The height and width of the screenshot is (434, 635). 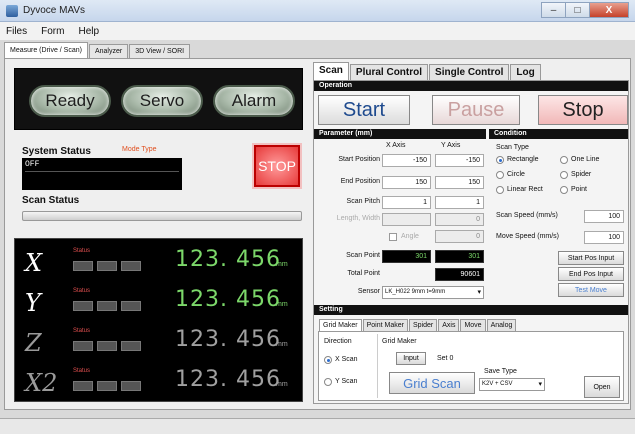 What do you see at coordinates (459, 256) in the screenshot?
I see `scan-point-y: 301` at bounding box center [459, 256].